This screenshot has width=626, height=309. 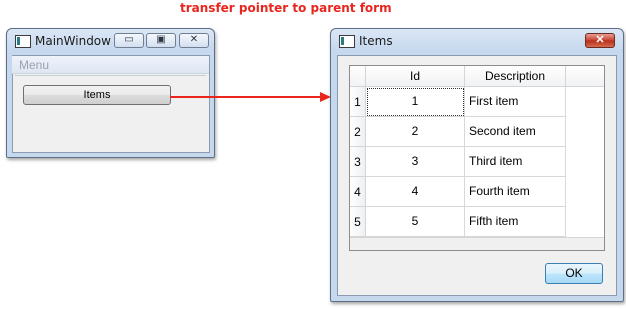 I want to click on dialog-icon, so click(x=347, y=41).